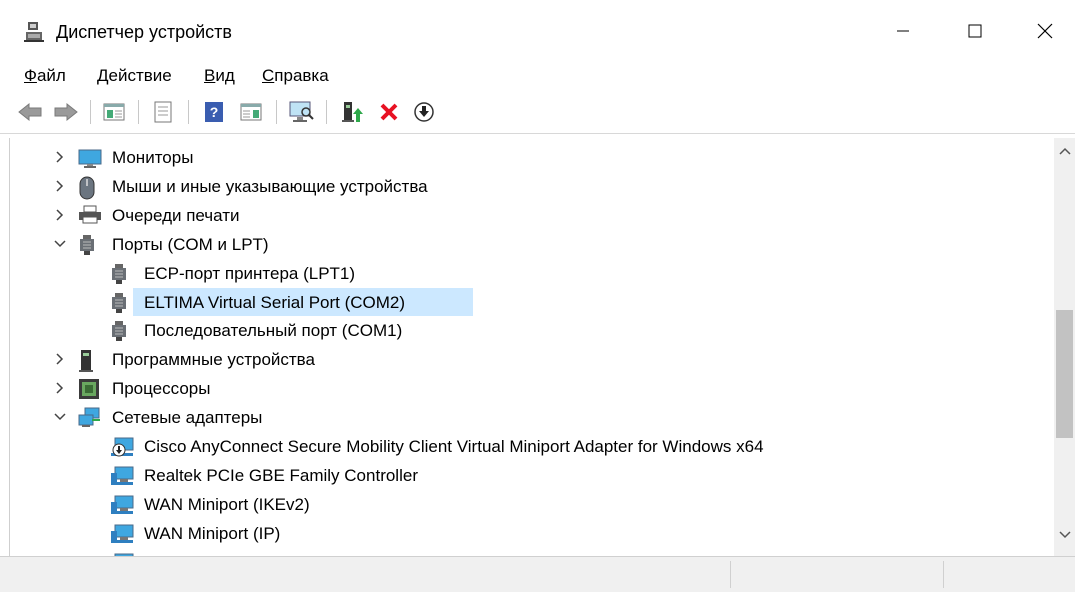  Describe the element at coordinates (144, 32) in the screenshot. I see `window-title: Диспетчер устройств` at that location.